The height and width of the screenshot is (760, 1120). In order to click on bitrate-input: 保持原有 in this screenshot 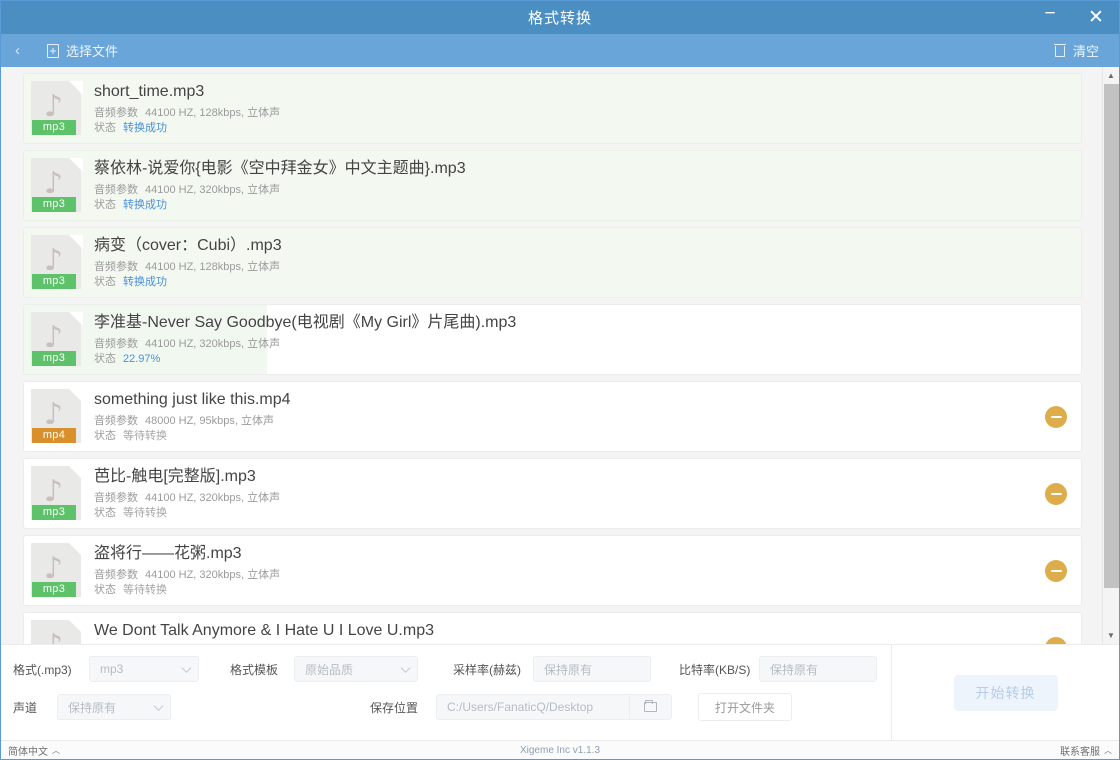, I will do `click(818, 669)`.